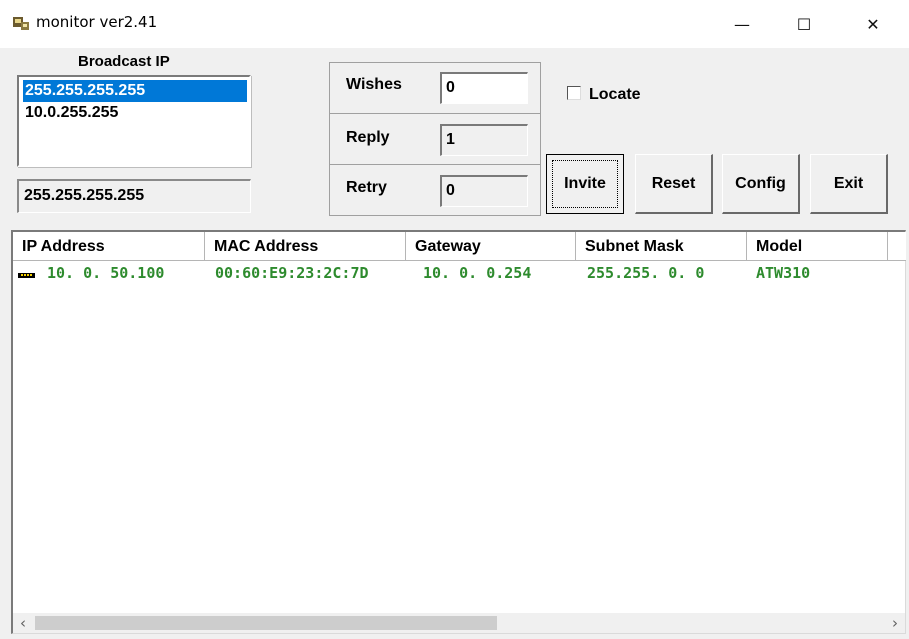  What do you see at coordinates (134, 196) in the screenshot?
I see `broadcast-ip-input: 255.255.255.255` at bounding box center [134, 196].